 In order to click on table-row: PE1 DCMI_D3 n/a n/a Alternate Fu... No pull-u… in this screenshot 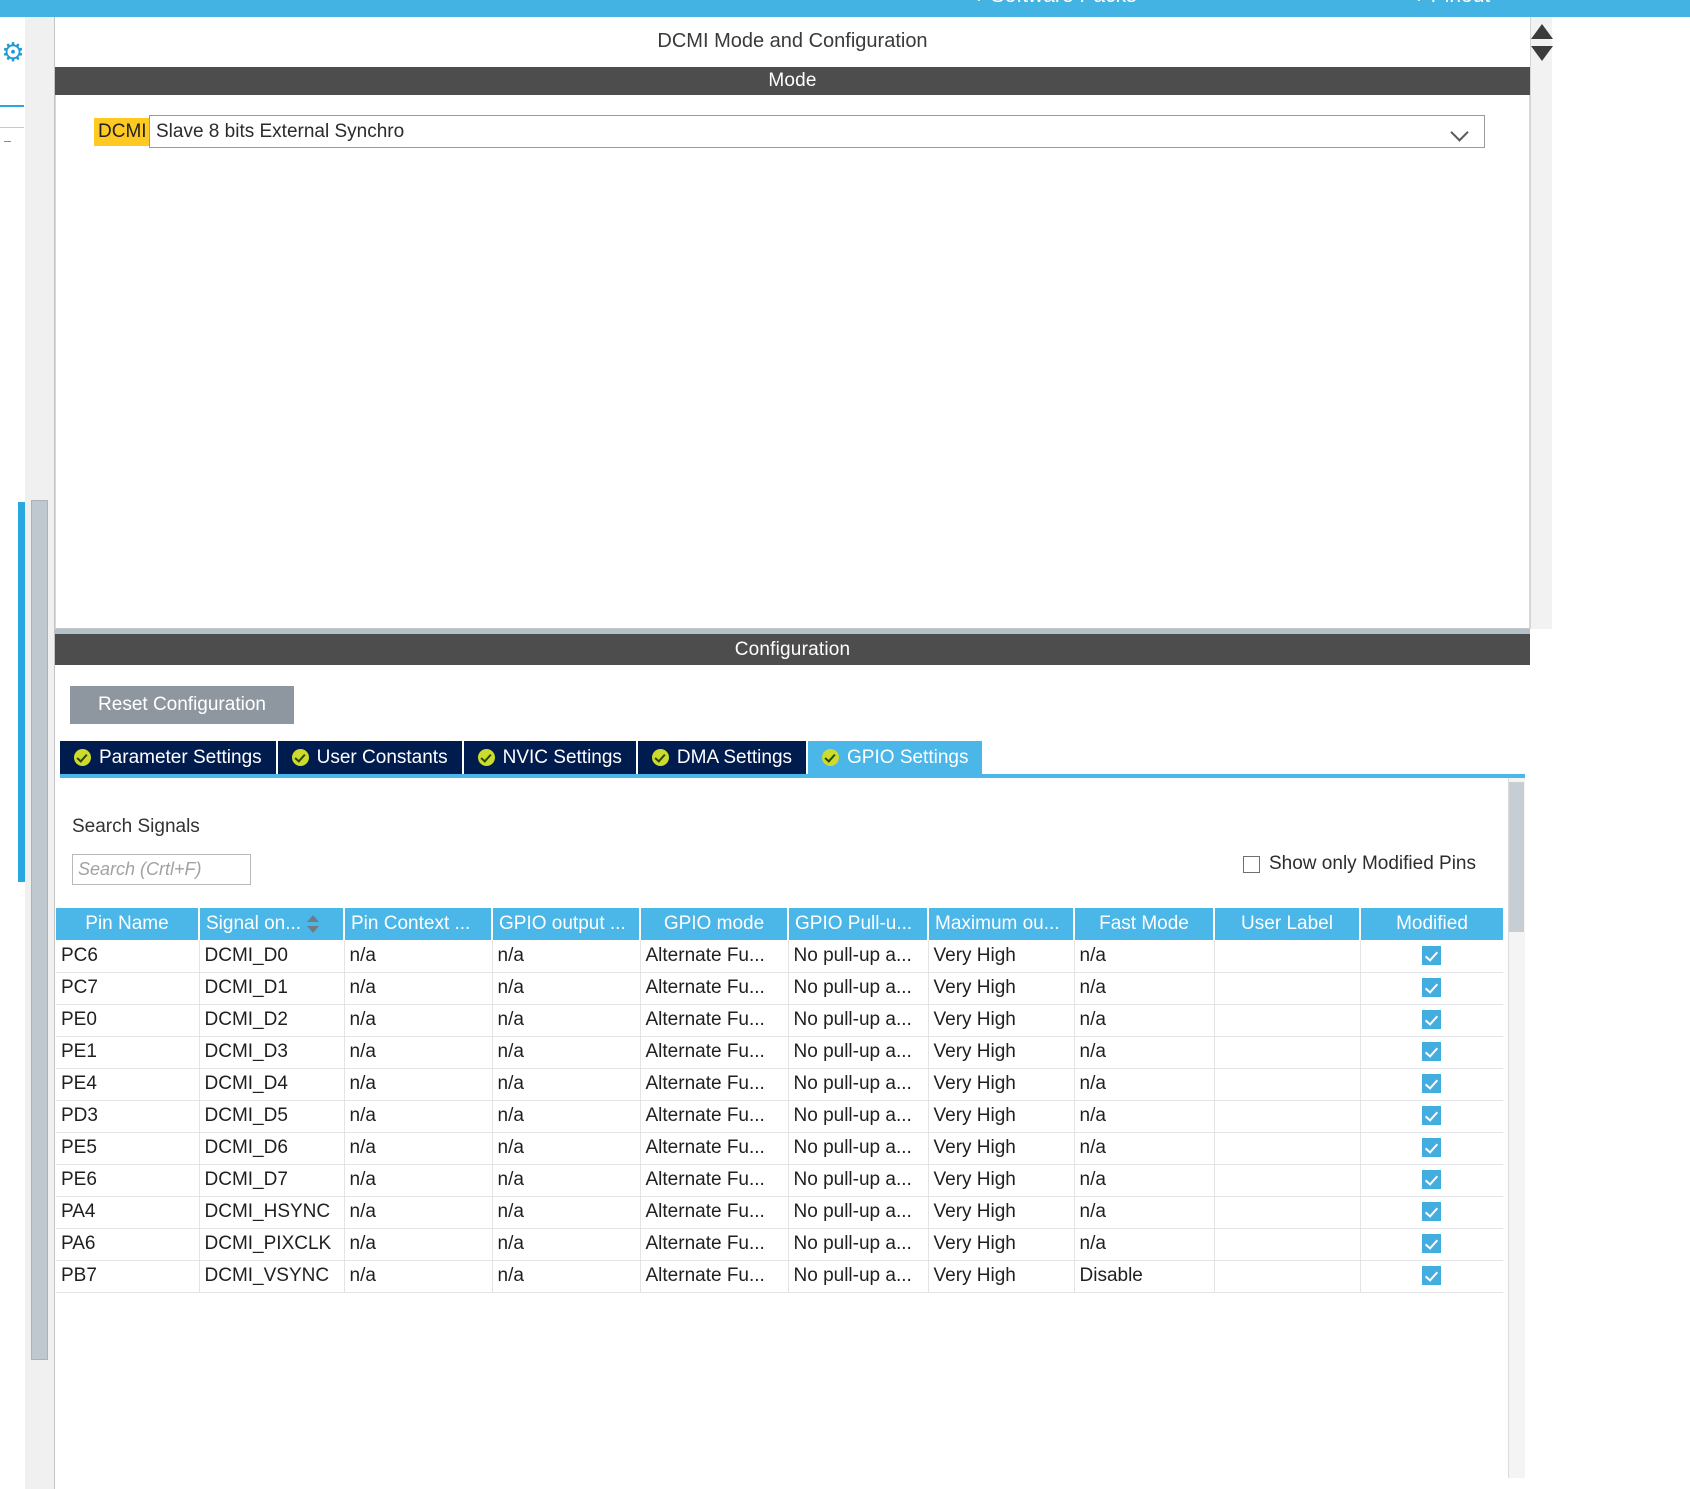, I will do `click(779, 1052)`.